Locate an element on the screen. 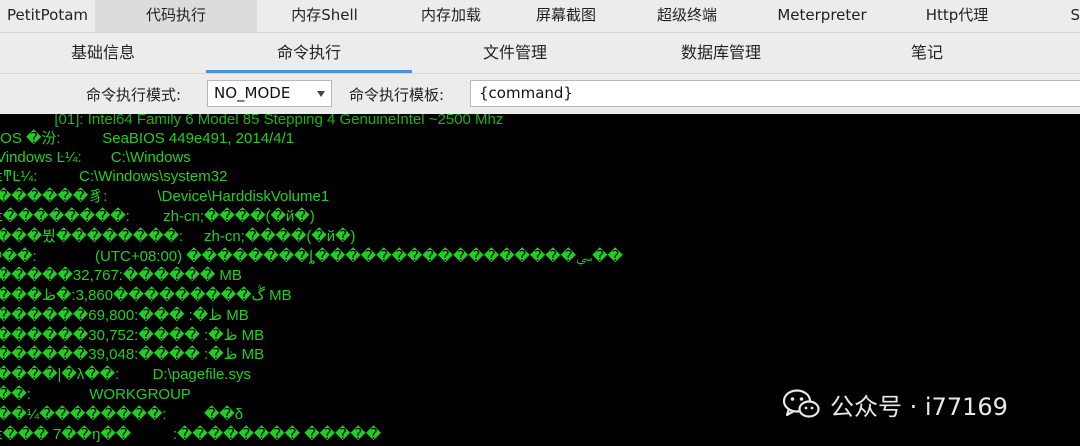 The height and width of the screenshot is (446, 1080). tab-command-exec: 命令执行 is located at coordinates (309, 53).